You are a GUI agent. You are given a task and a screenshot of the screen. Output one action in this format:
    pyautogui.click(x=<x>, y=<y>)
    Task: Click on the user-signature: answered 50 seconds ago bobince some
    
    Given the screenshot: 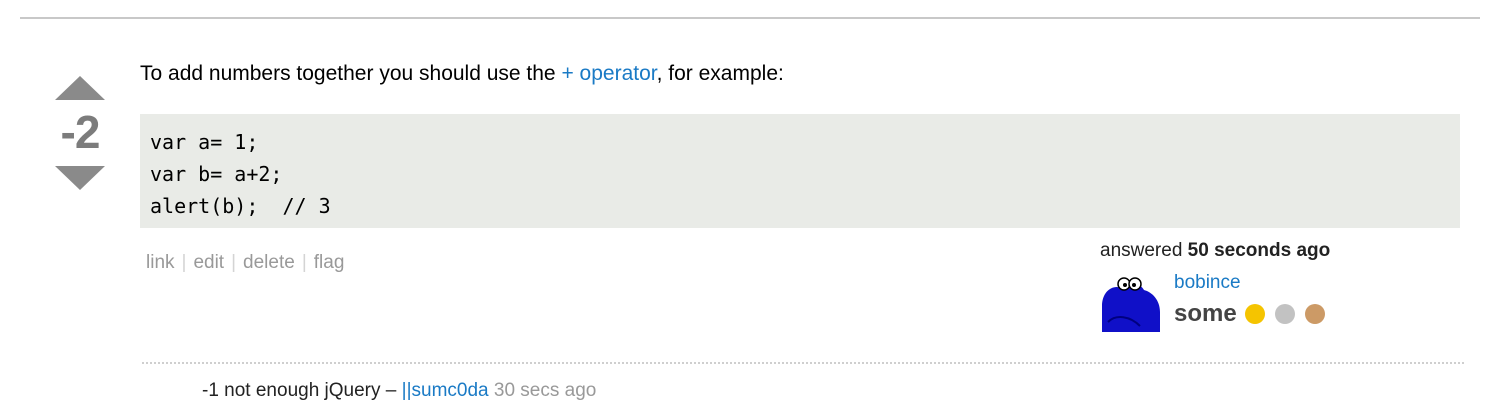 What is the action you would take?
    pyautogui.click(x=1270, y=287)
    